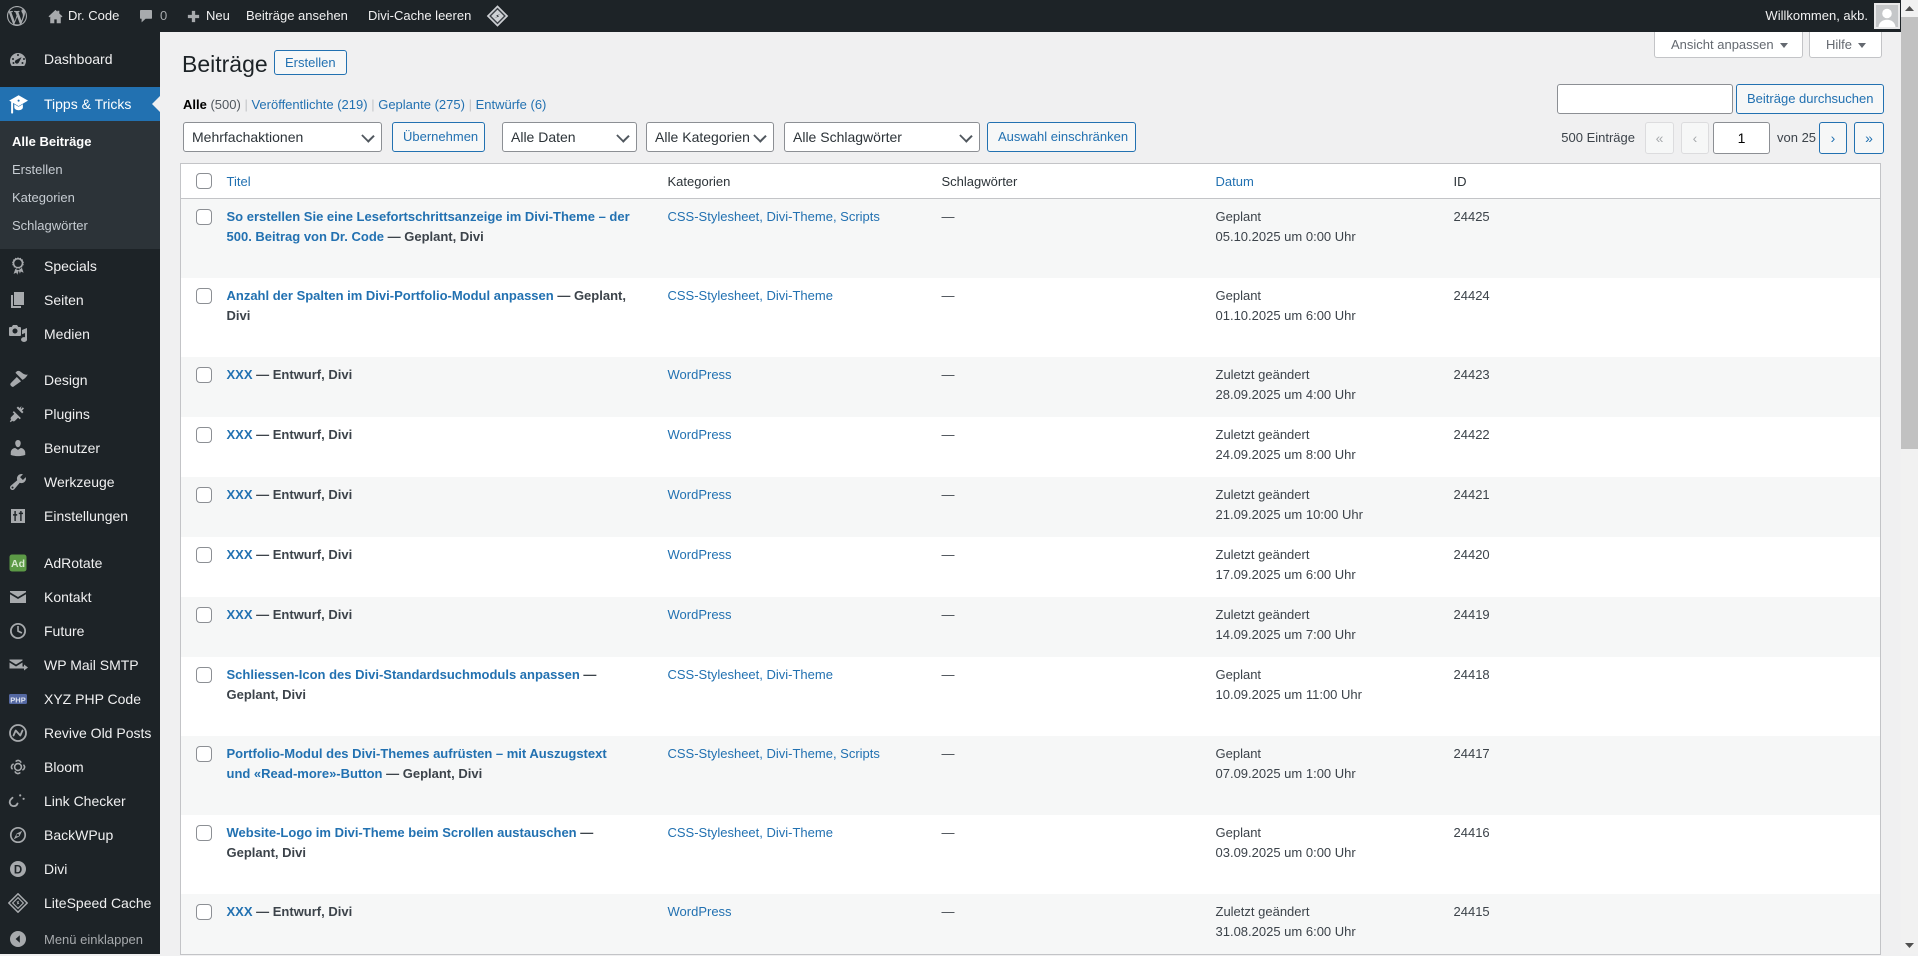 The height and width of the screenshot is (956, 1918). What do you see at coordinates (18, 870) in the screenshot?
I see `svg-text: D` at bounding box center [18, 870].